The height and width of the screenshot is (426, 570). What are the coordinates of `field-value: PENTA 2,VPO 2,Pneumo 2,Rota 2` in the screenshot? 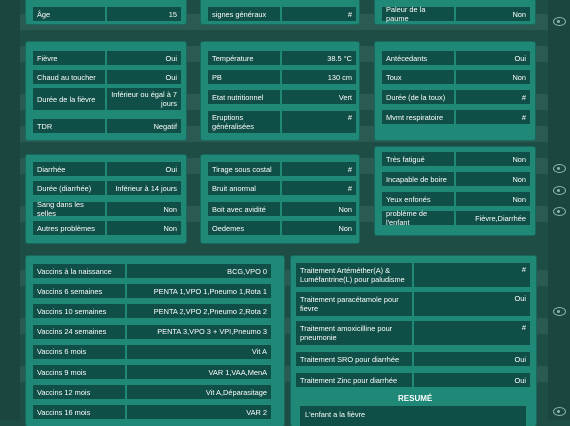 It's located at (199, 311).